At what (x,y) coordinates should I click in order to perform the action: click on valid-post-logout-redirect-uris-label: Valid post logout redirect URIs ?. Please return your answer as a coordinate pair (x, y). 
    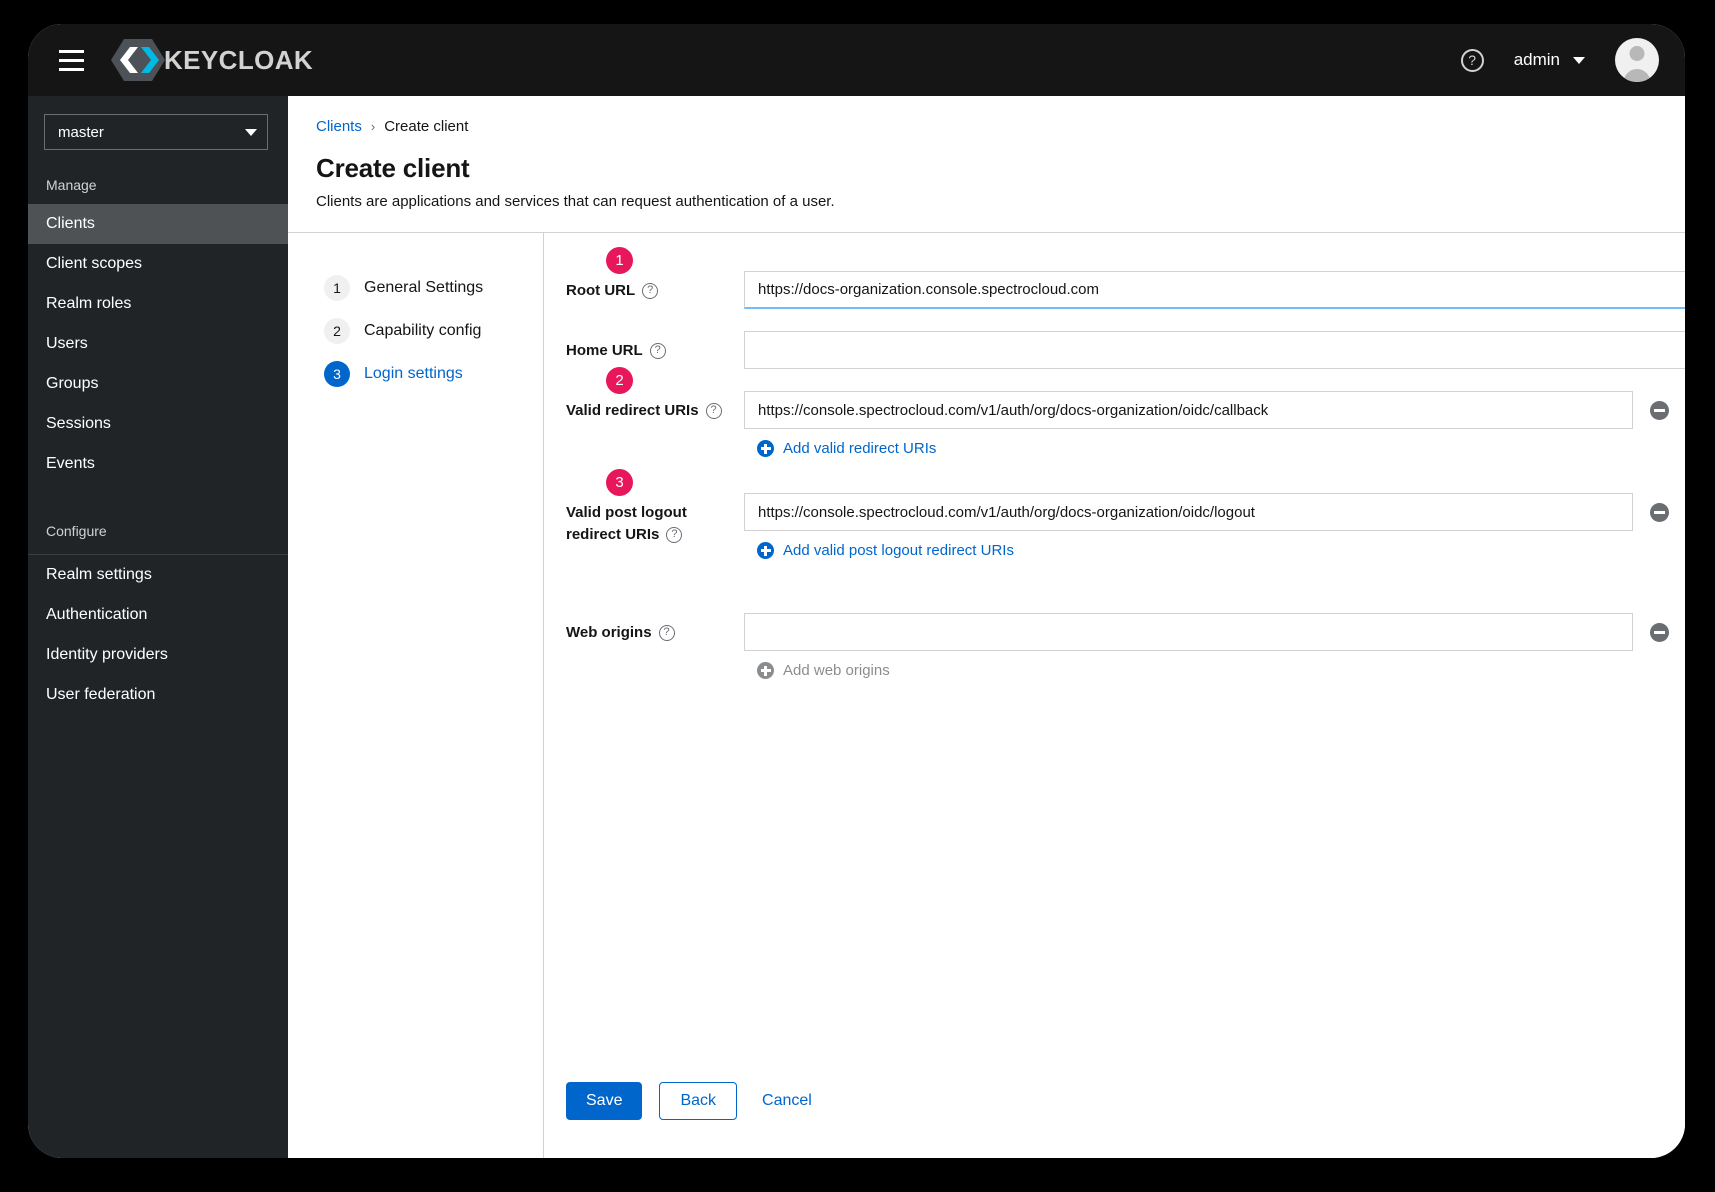
    Looking at the image, I should click on (655, 524).